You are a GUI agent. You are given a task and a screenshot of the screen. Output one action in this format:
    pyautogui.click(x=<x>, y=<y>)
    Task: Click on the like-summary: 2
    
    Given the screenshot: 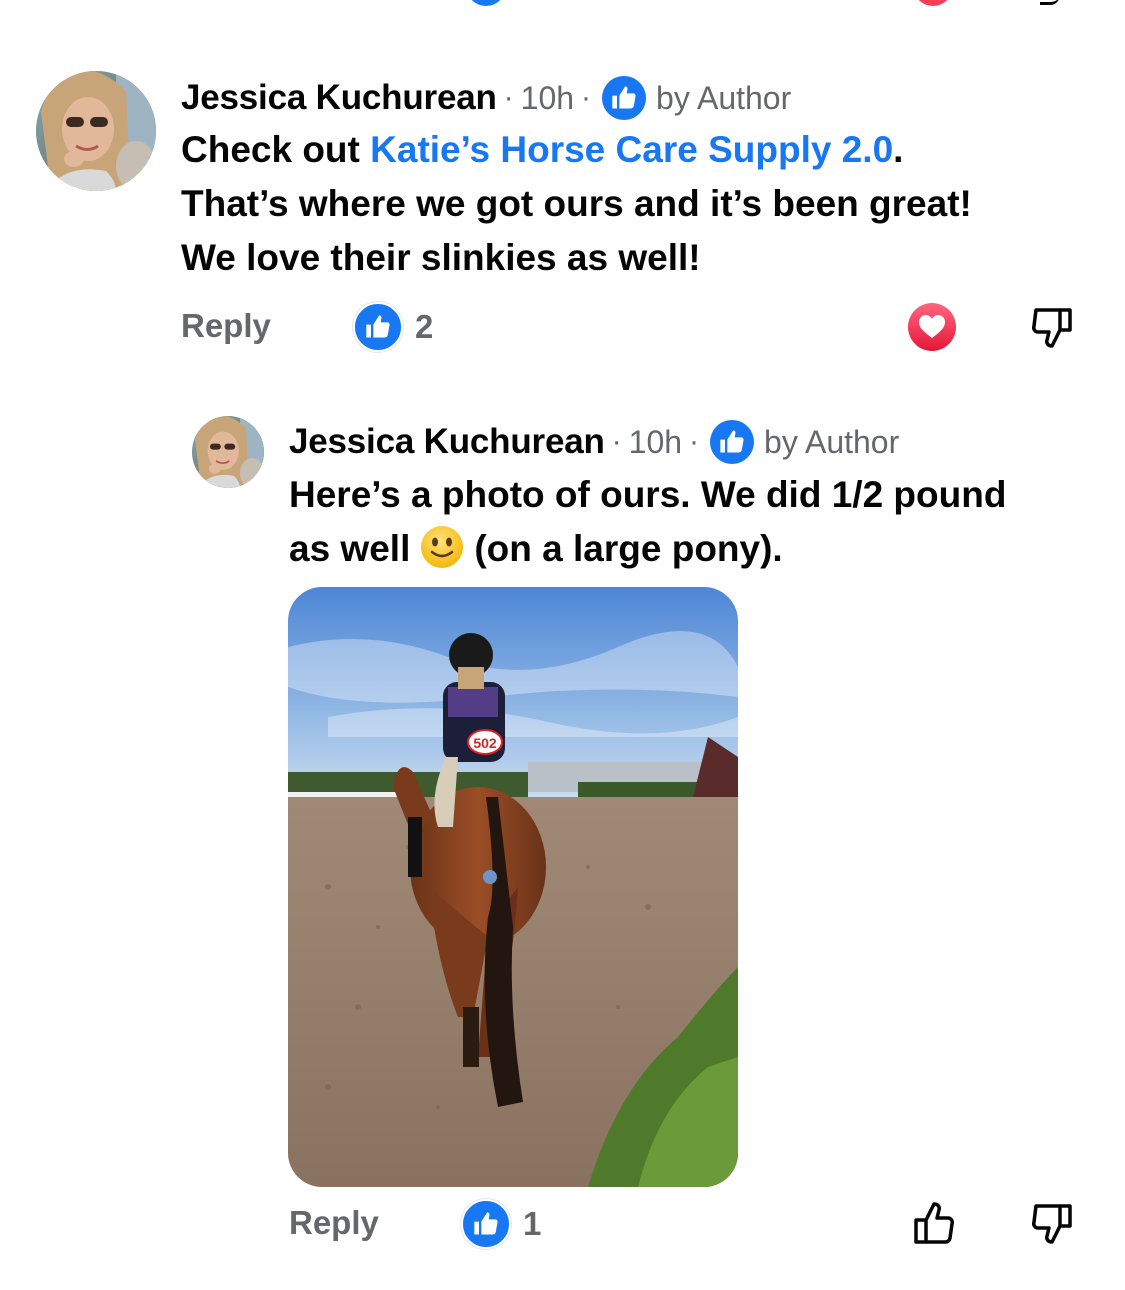 What is the action you would take?
    pyautogui.click(x=393, y=327)
    